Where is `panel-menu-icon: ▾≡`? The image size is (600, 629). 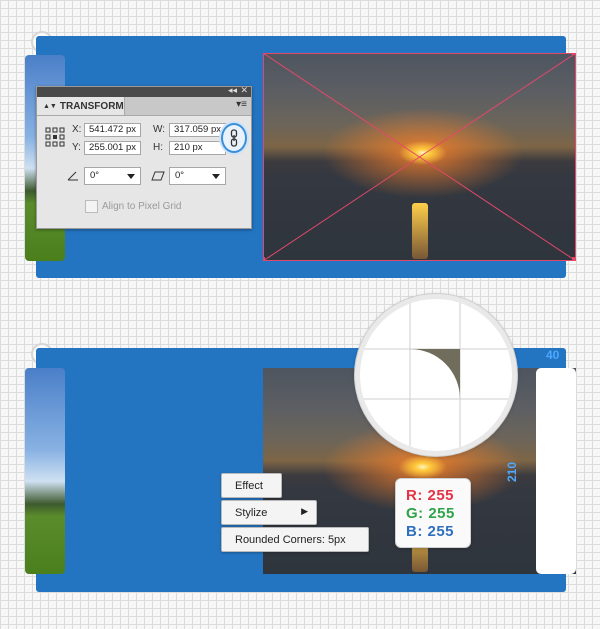 panel-menu-icon: ▾≡ is located at coordinates (241, 104).